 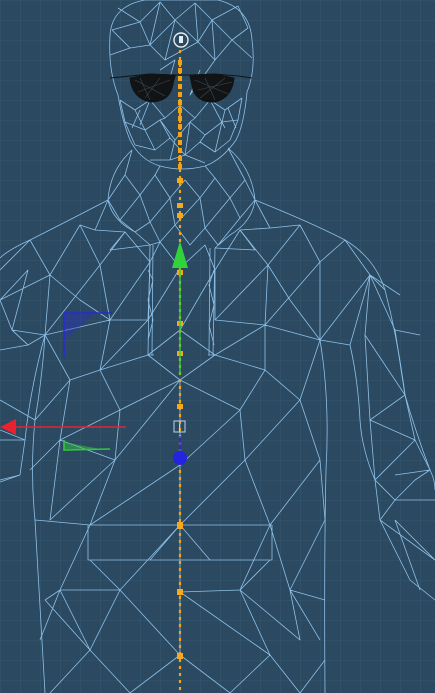 What do you see at coordinates (180, 458) in the screenshot?
I see `z-axis-handle-ball` at bounding box center [180, 458].